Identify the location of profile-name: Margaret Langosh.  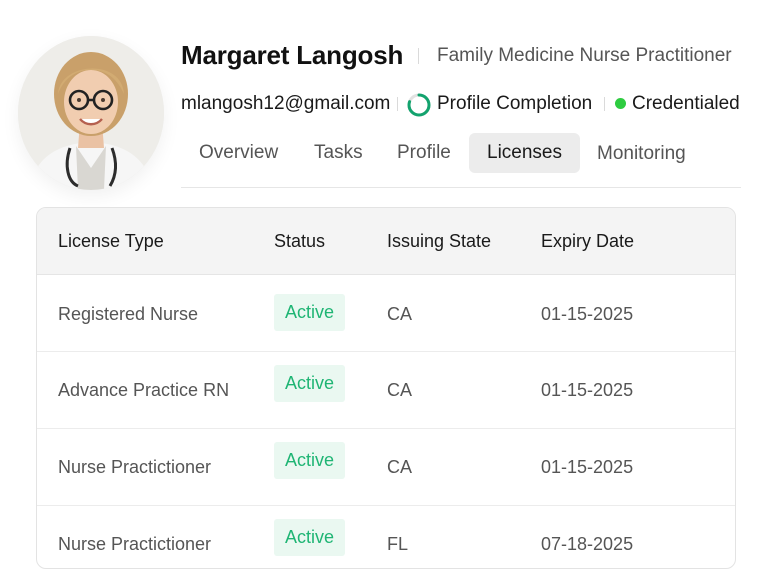
(292, 55).